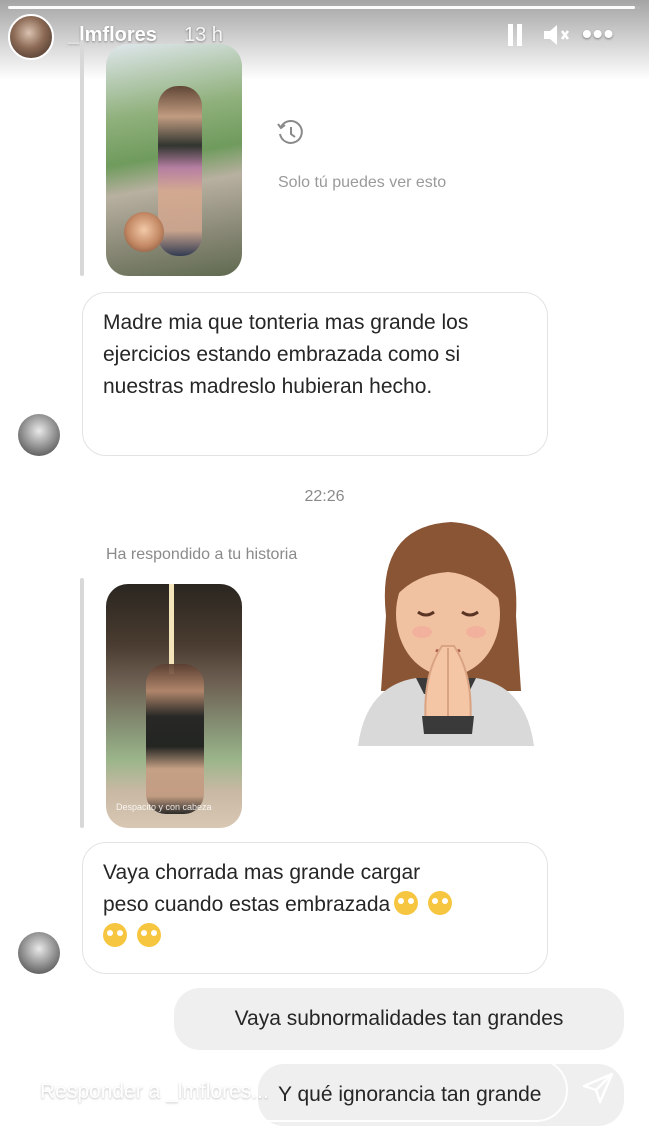 The height and width of the screenshot is (1130, 649). What do you see at coordinates (399, 1019) in the screenshot?
I see `sent-message: Vaya subnormalidades tan grandes` at bounding box center [399, 1019].